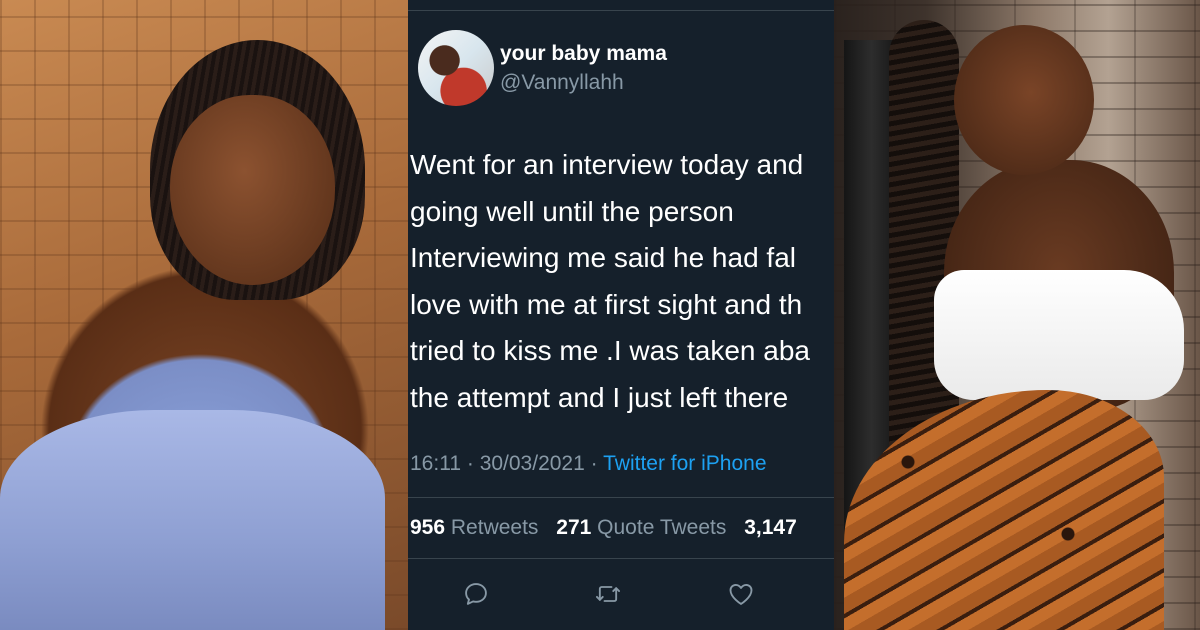  Describe the element at coordinates (428, 527) in the screenshot. I see `retweets-count: 956` at that location.